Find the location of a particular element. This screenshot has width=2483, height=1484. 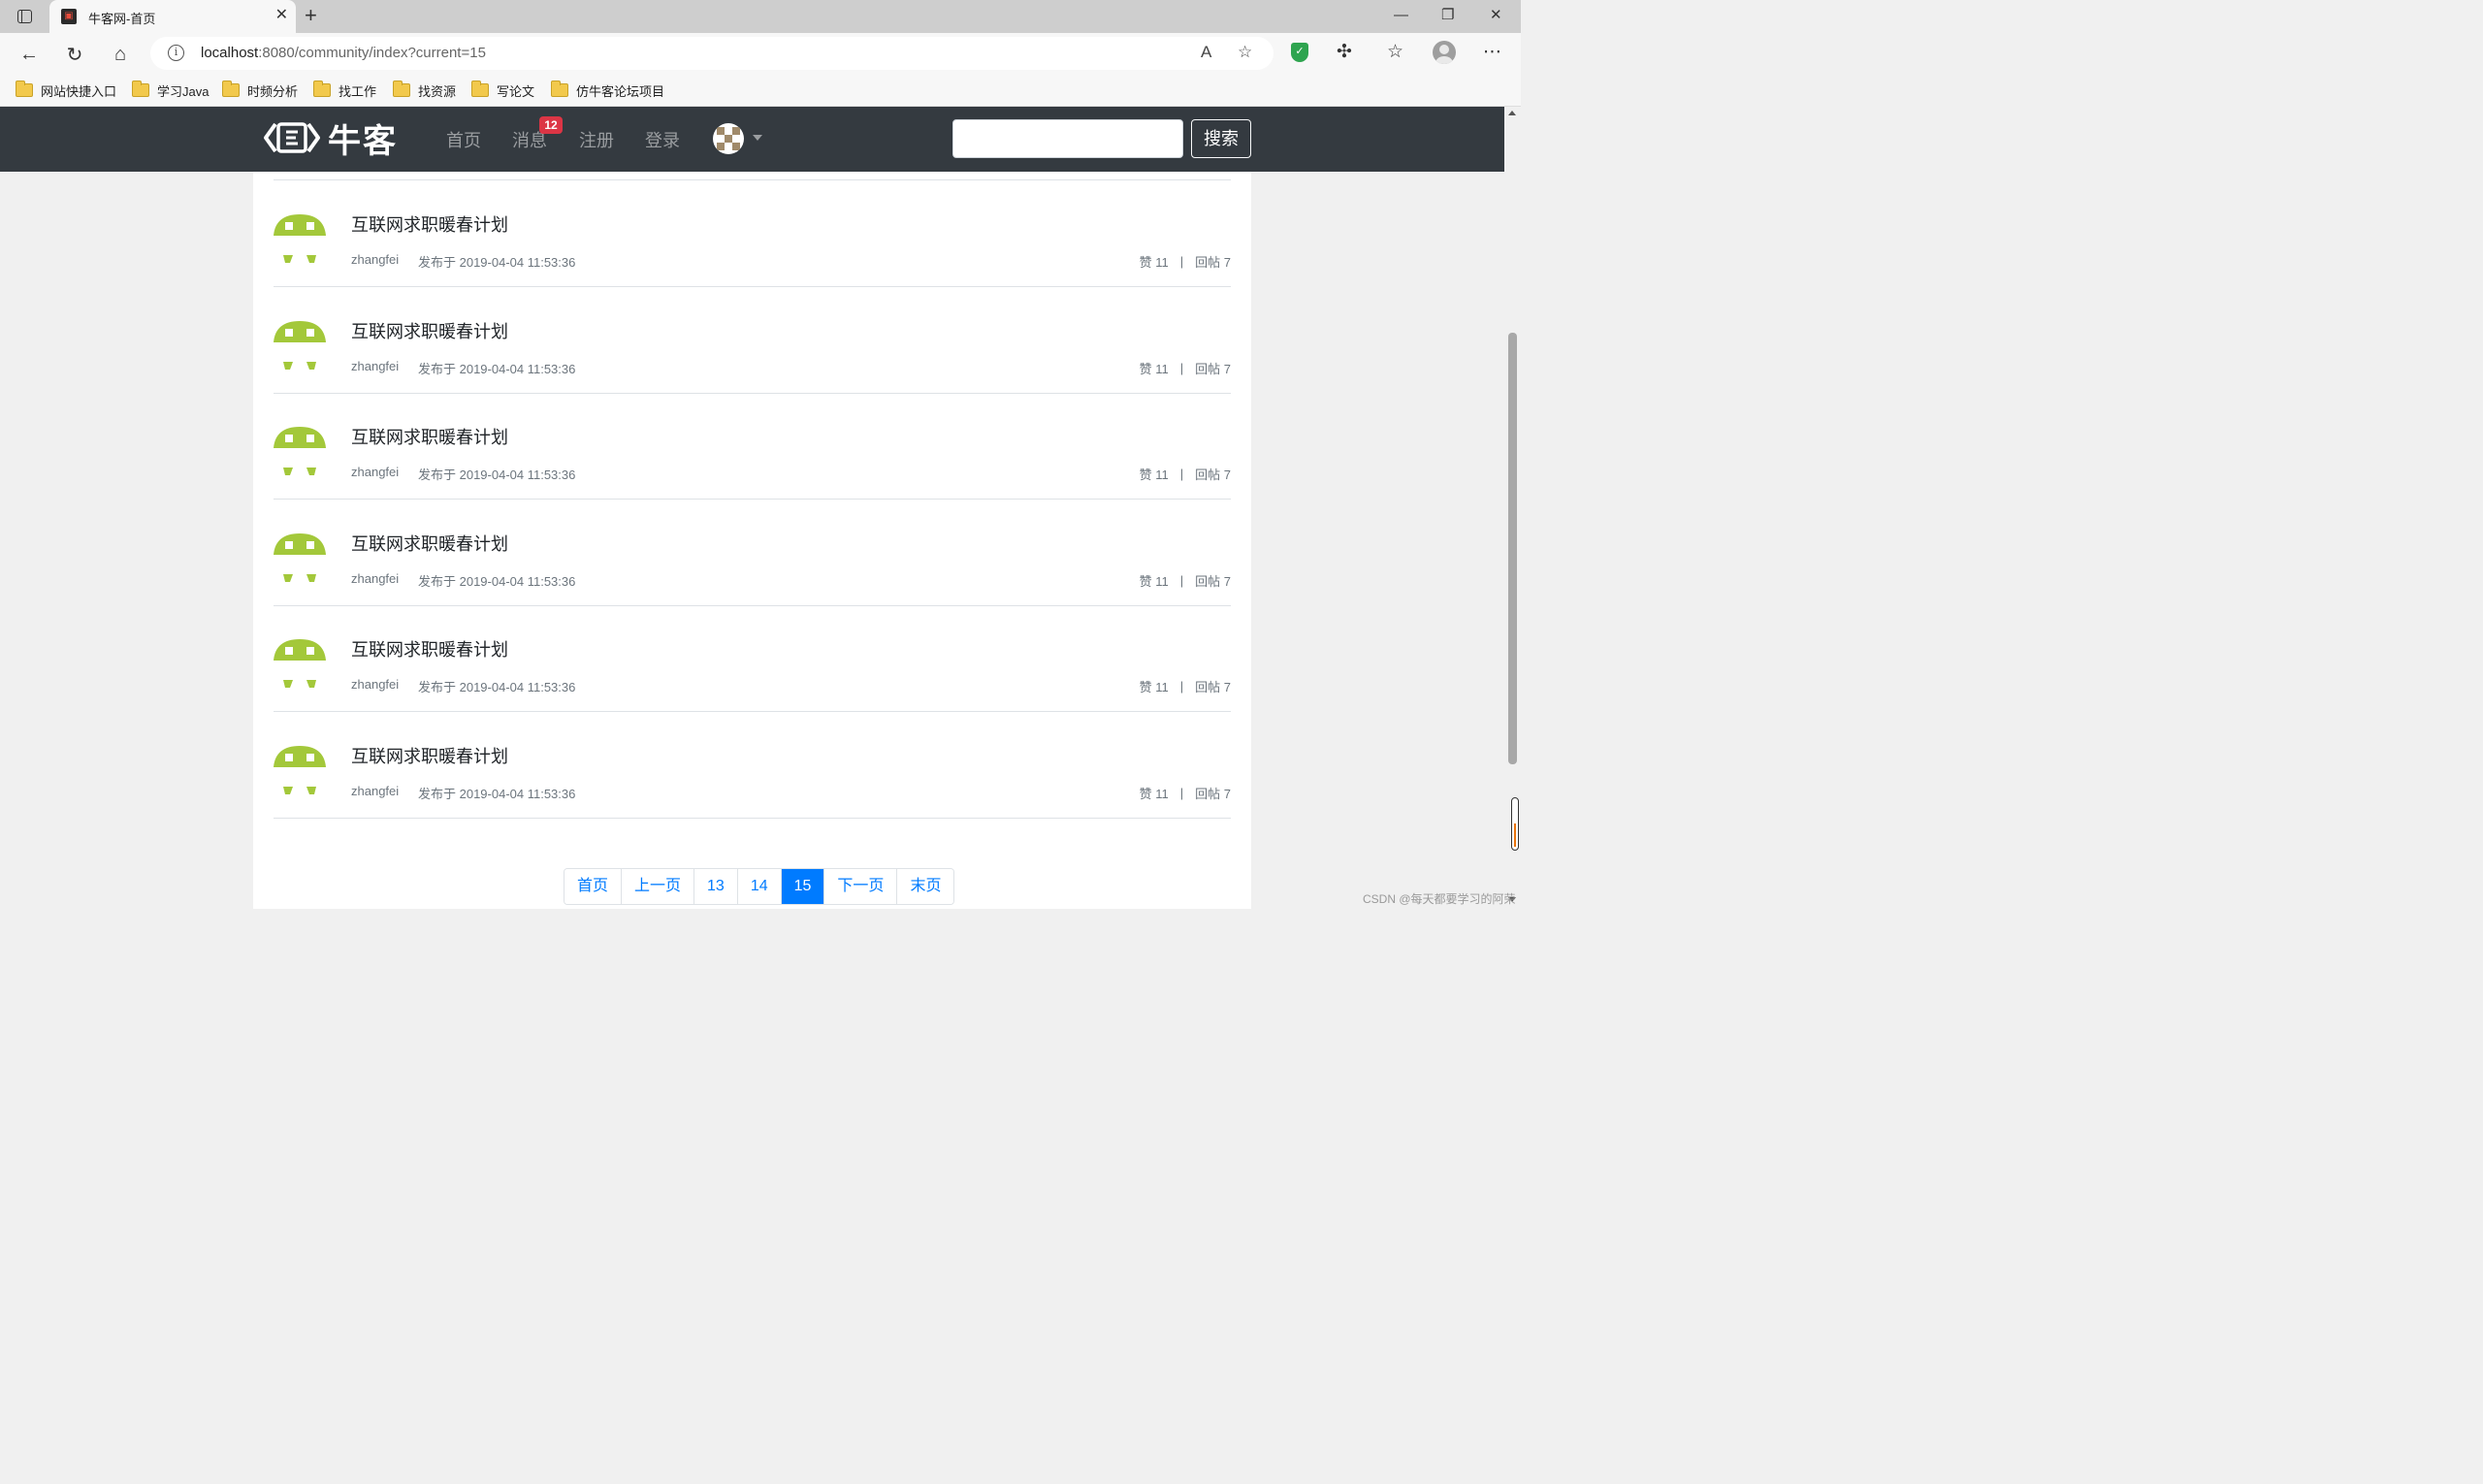

bookmark-label: 时频分析 is located at coordinates (273, 91).